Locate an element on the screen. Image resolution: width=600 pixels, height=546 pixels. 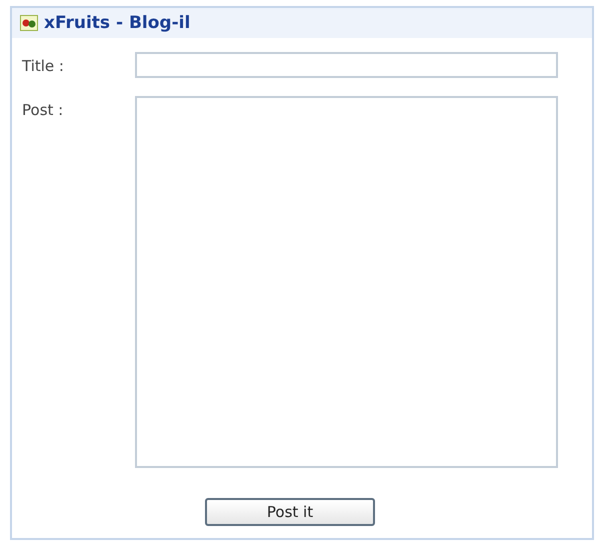
title-field is located at coordinates (346, 65).